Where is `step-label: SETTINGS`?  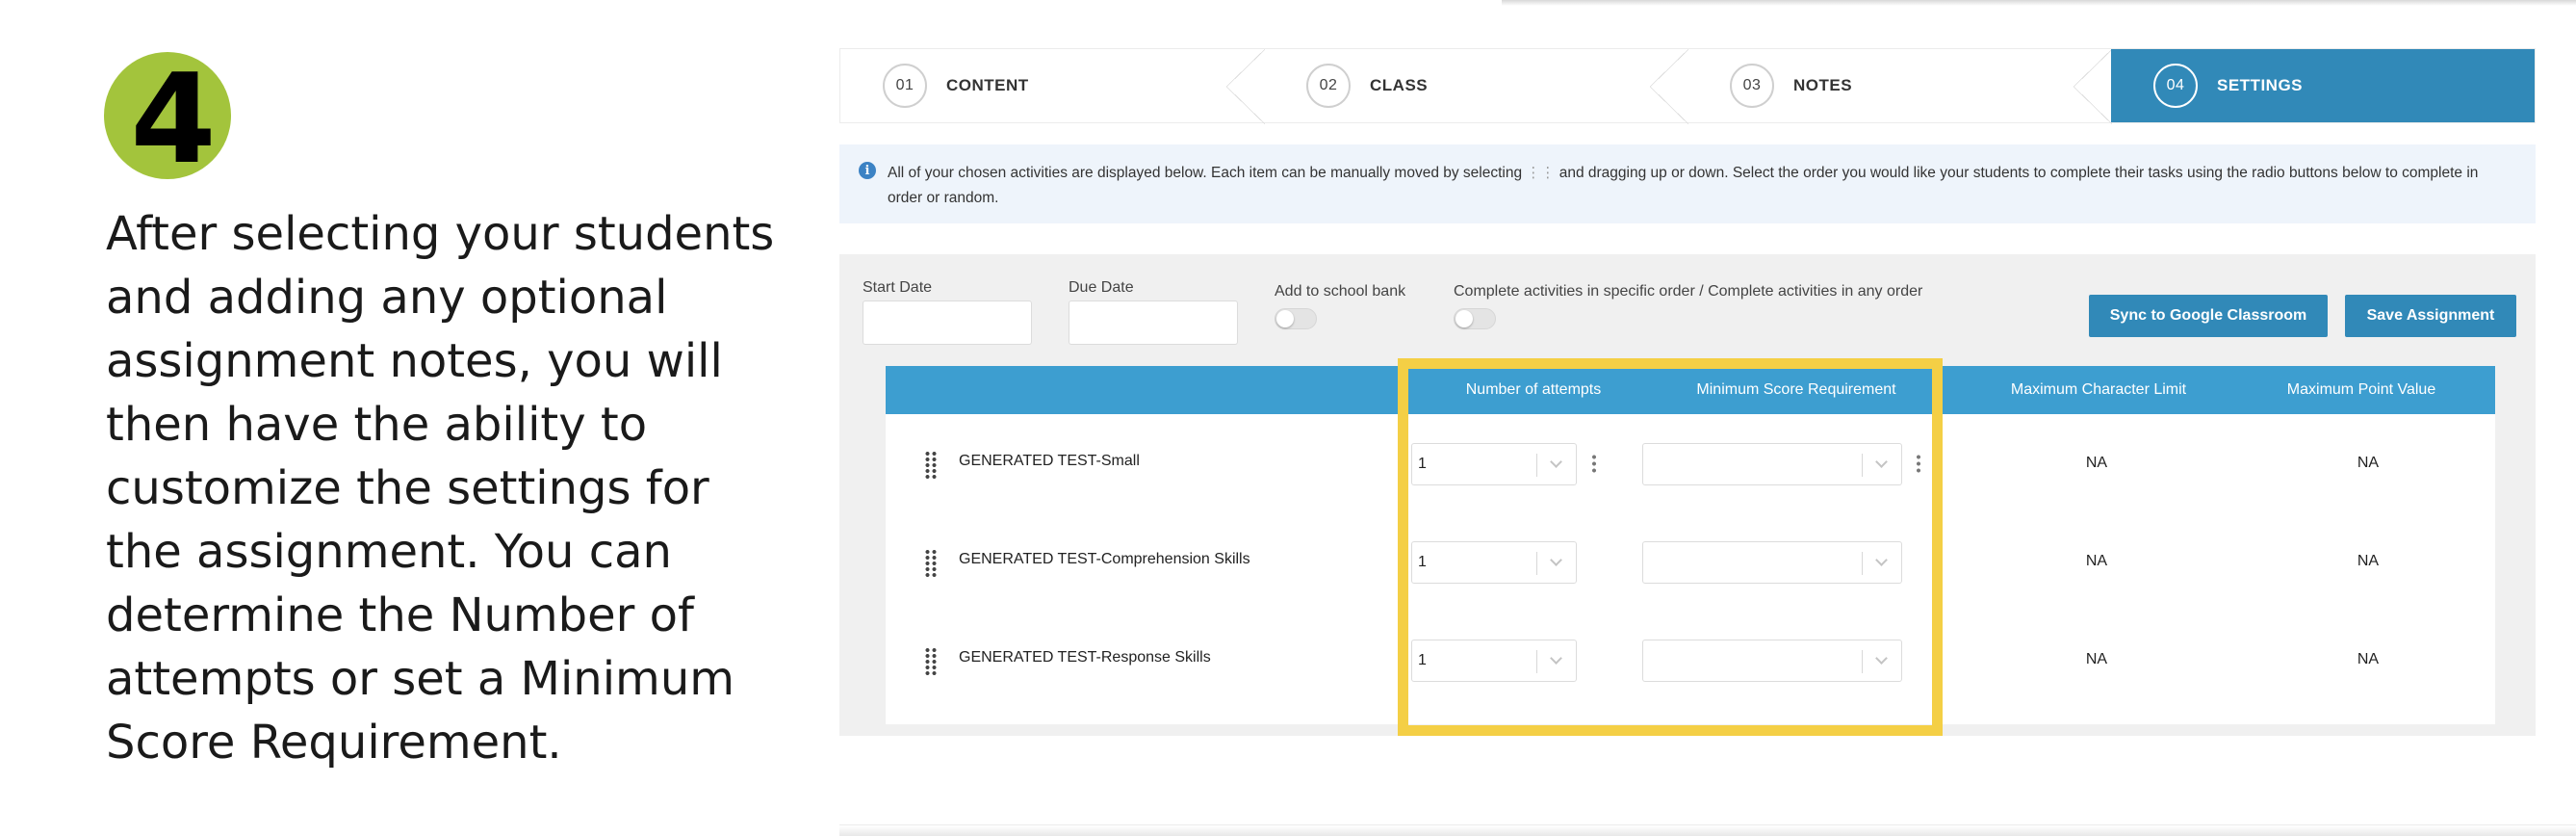
step-label: SETTINGS is located at coordinates (2261, 85).